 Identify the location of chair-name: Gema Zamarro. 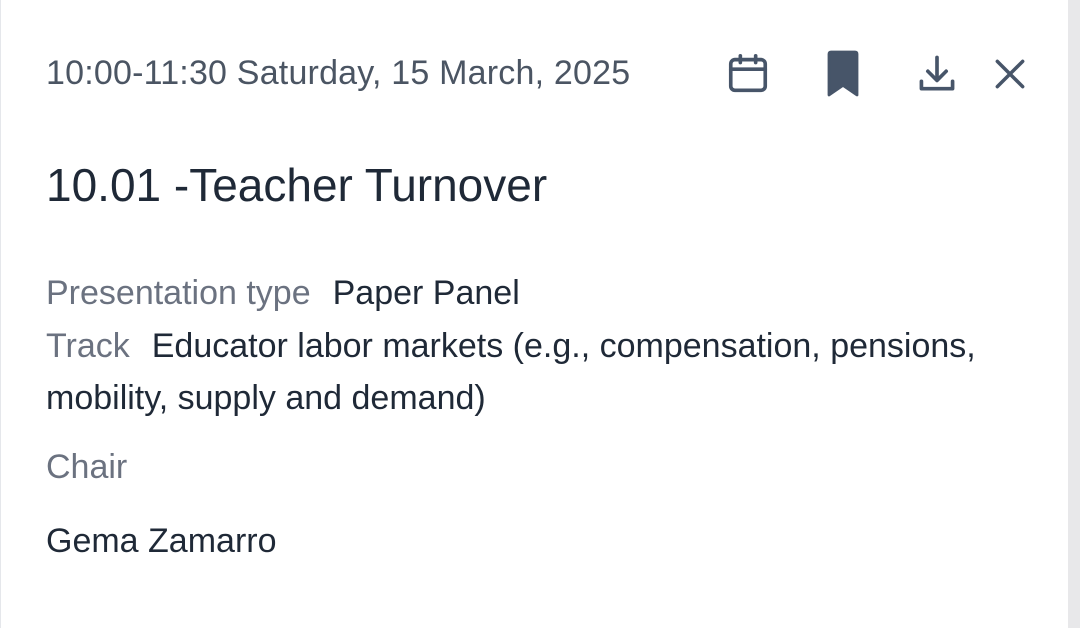
(161, 541).